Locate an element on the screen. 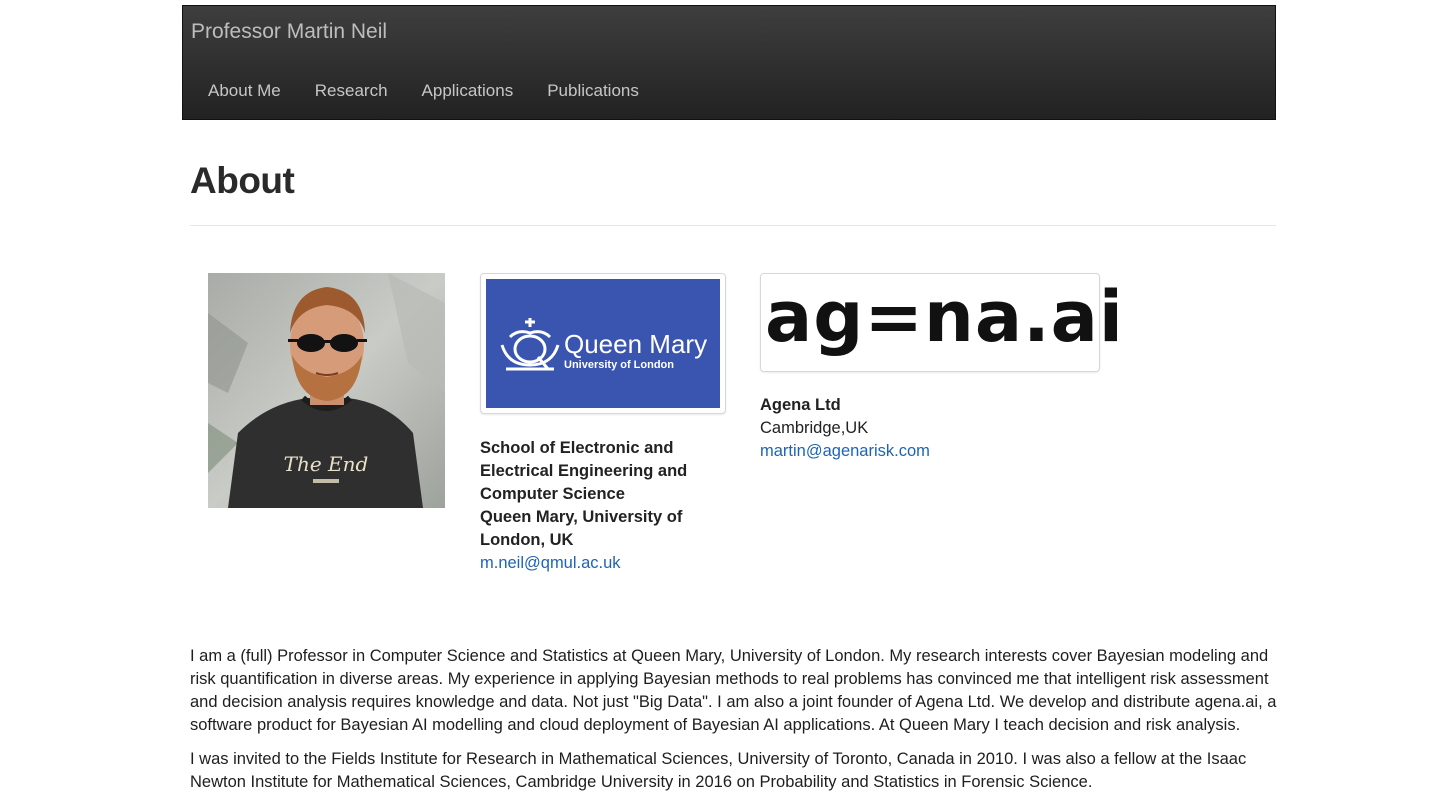  agena-email-link: martin@agenarisk.com is located at coordinates (845, 451).